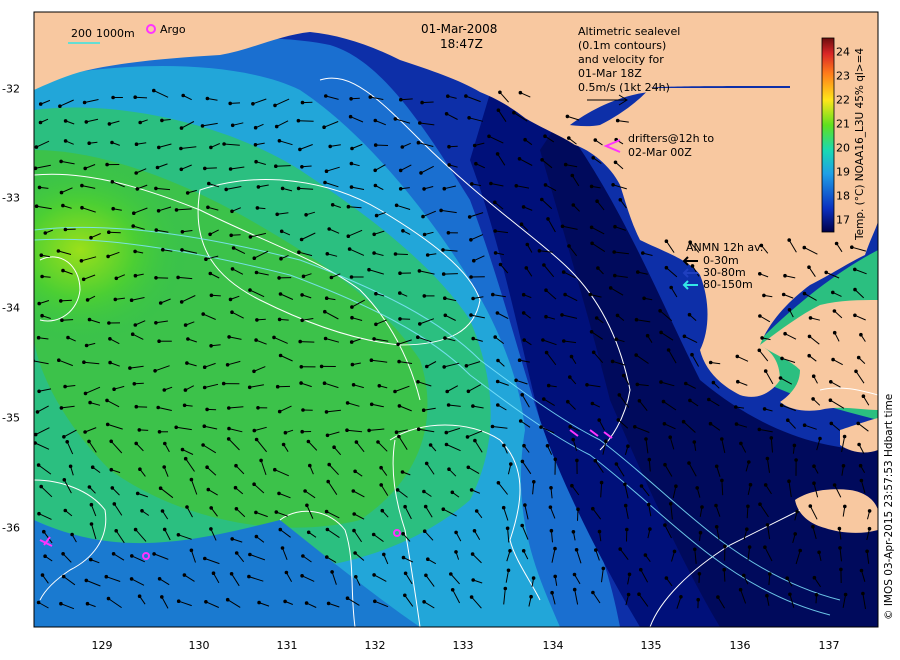 The height and width of the screenshot is (660, 900). What do you see at coordinates (173, 29) in the screenshot?
I see `argo-label: Argo` at bounding box center [173, 29].